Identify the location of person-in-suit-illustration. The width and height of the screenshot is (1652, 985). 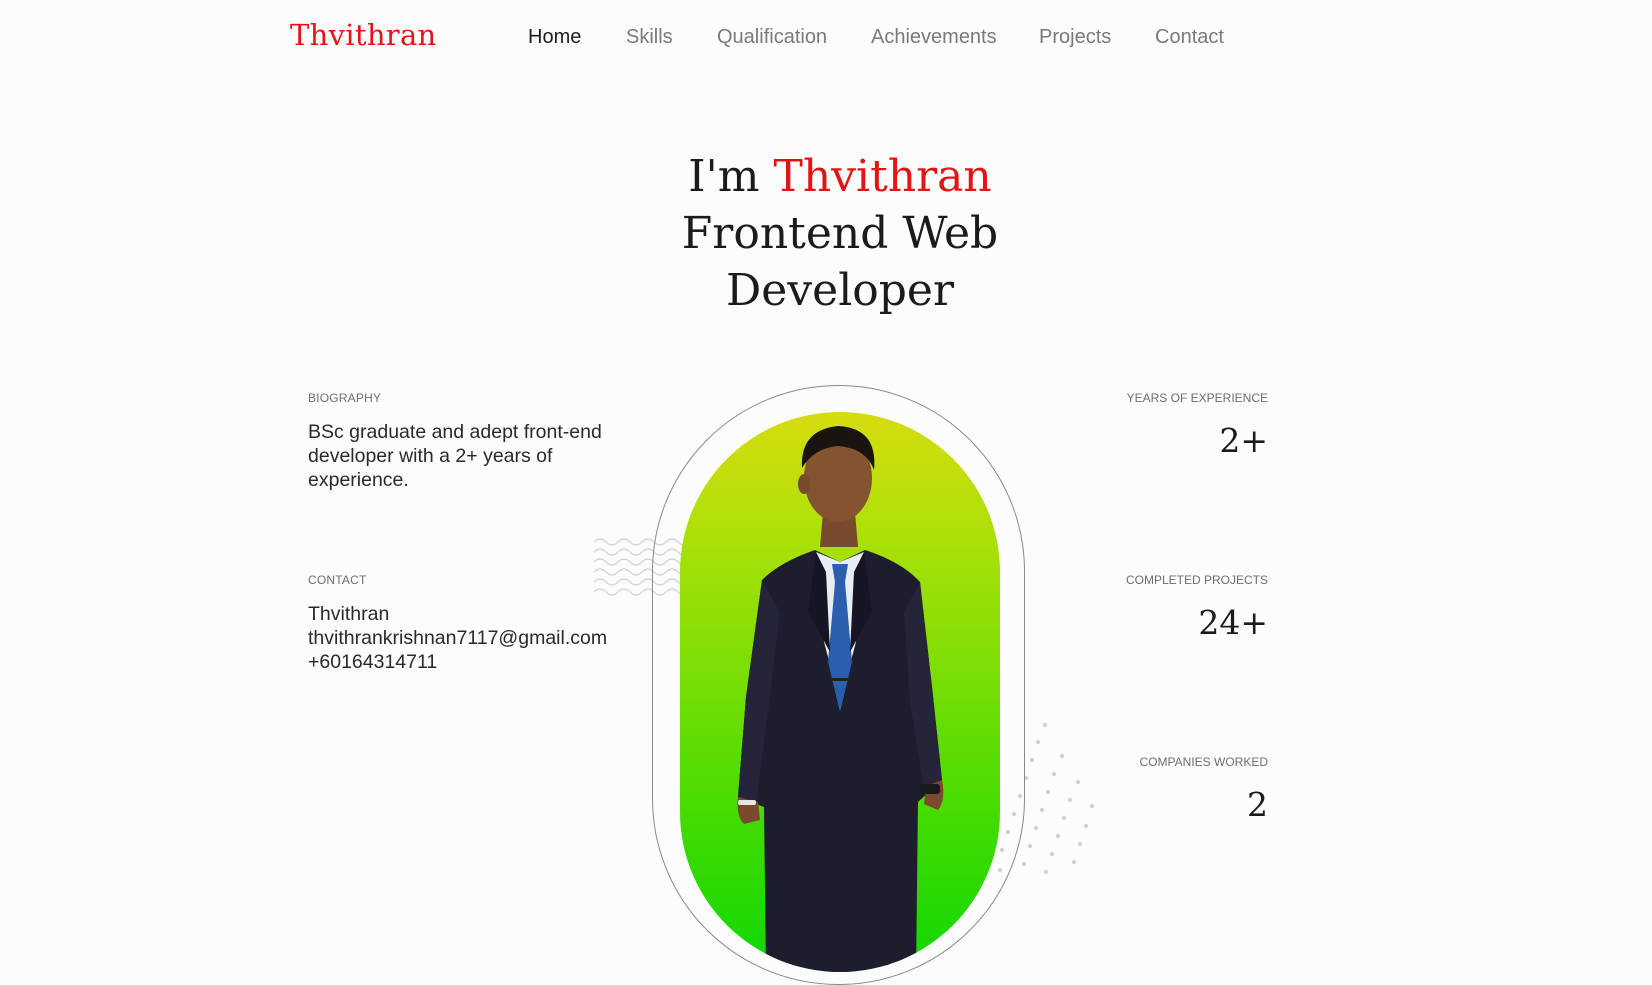
(840, 699).